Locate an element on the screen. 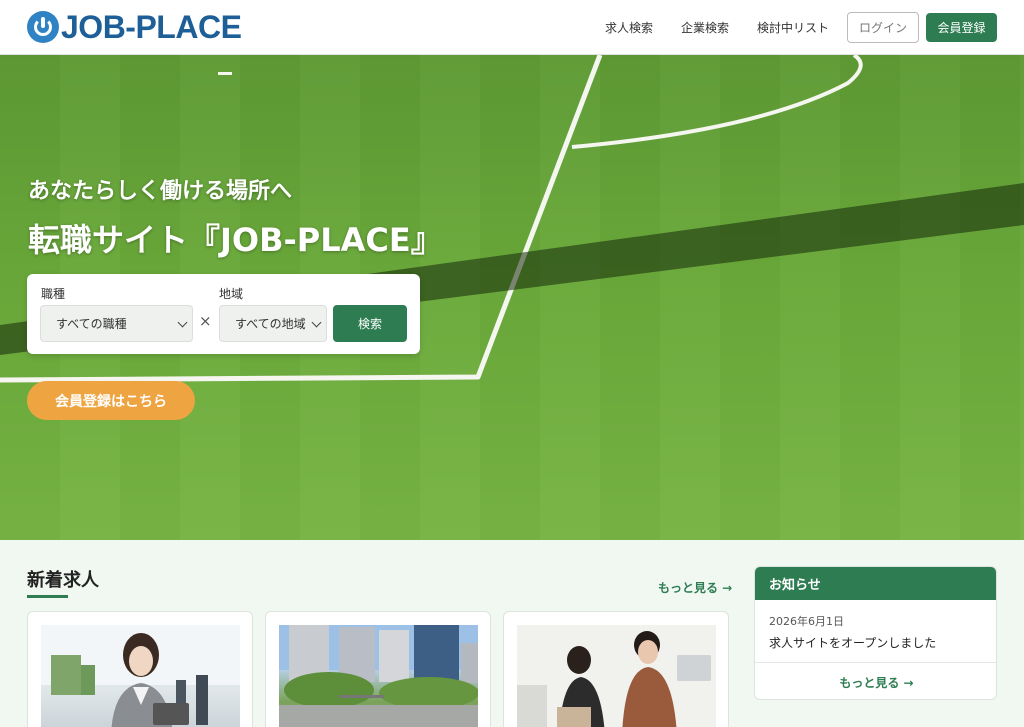 The width and height of the screenshot is (1024, 727). new-jobs-more-link: もっと見る → is located at coordinates (695, 587).